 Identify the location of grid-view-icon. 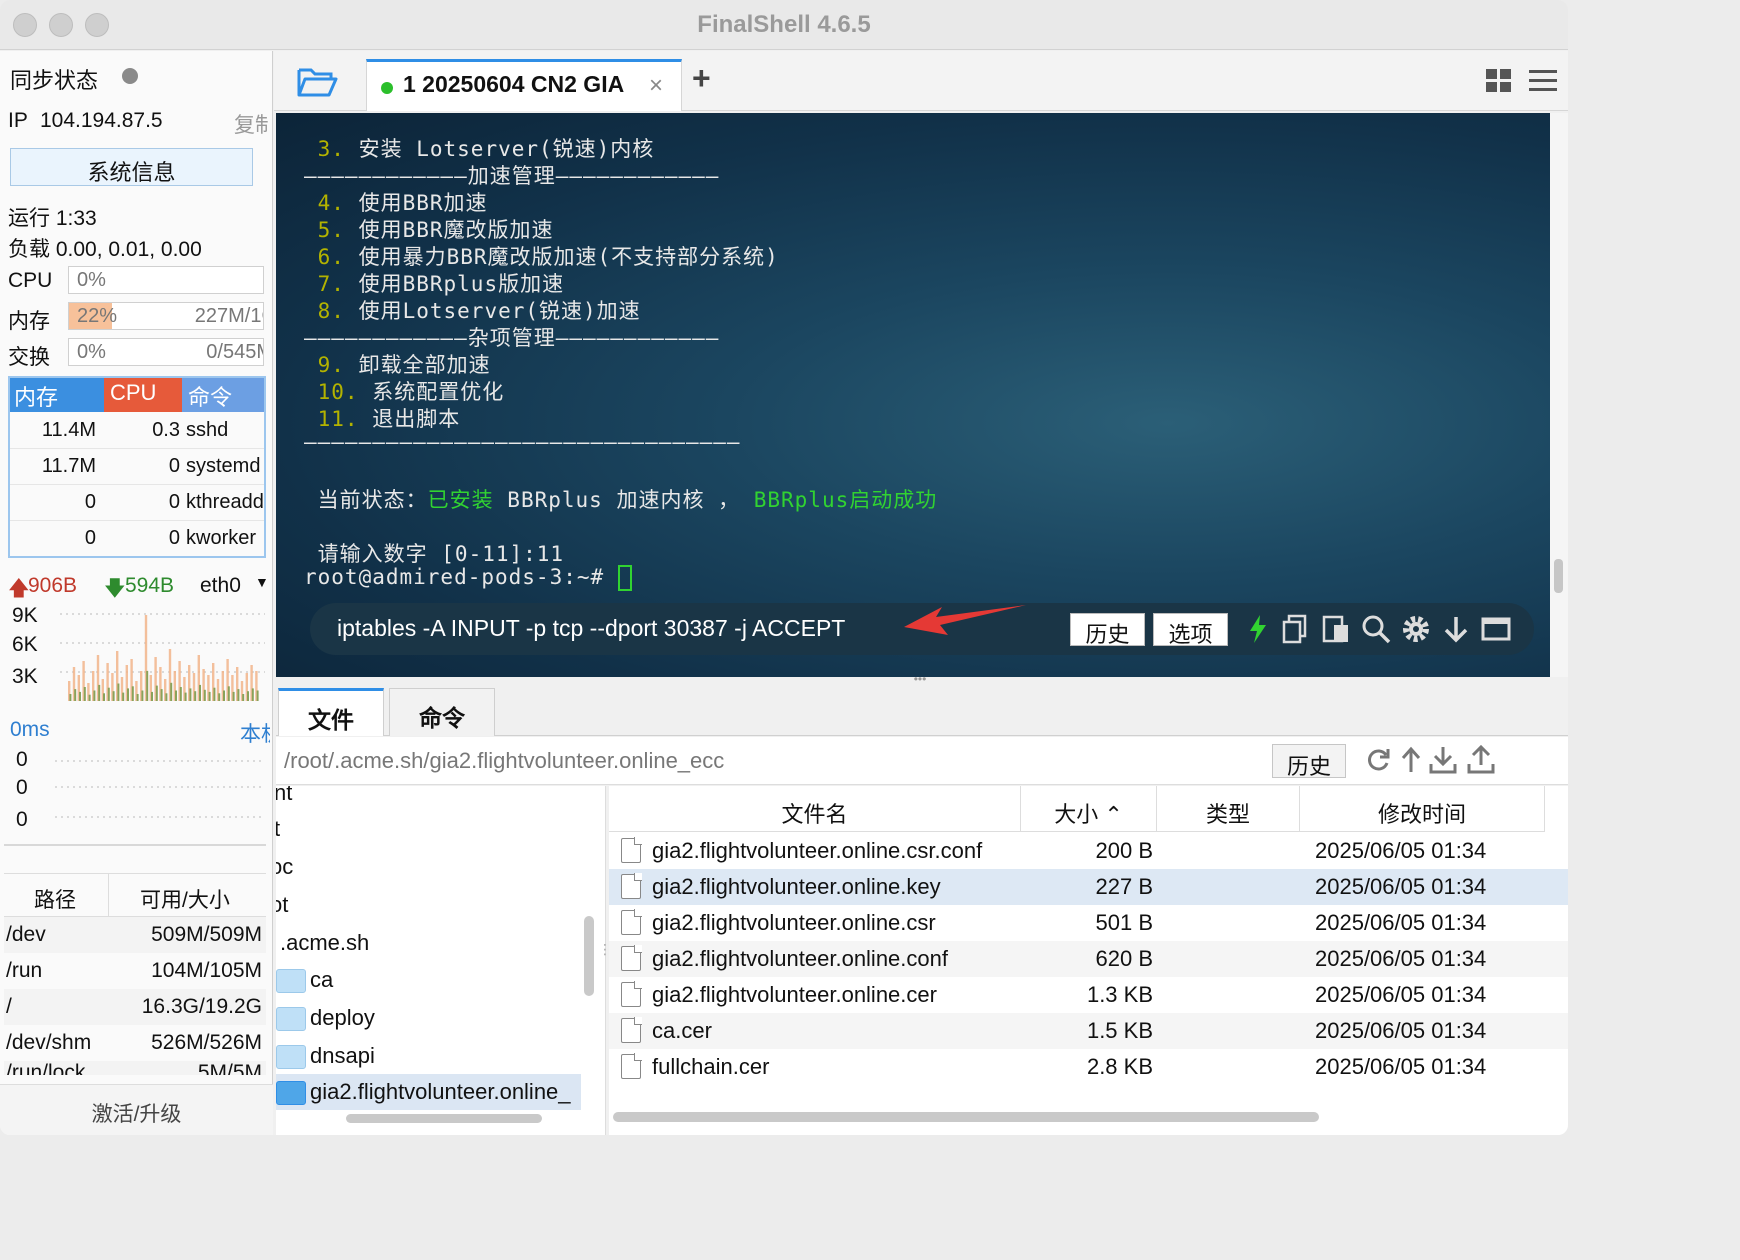
(1499, 81).